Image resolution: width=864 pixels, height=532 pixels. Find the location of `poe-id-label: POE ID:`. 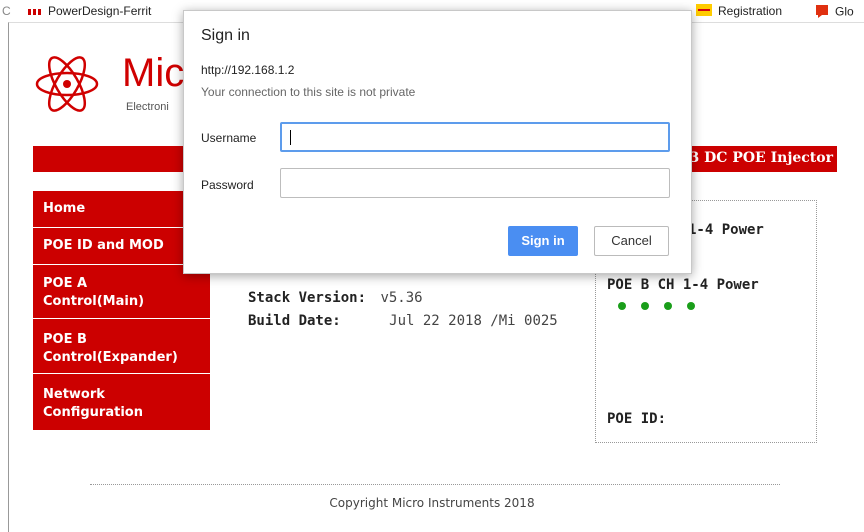

poe-id-label: POE ID: is located at coordinates (637, 419).